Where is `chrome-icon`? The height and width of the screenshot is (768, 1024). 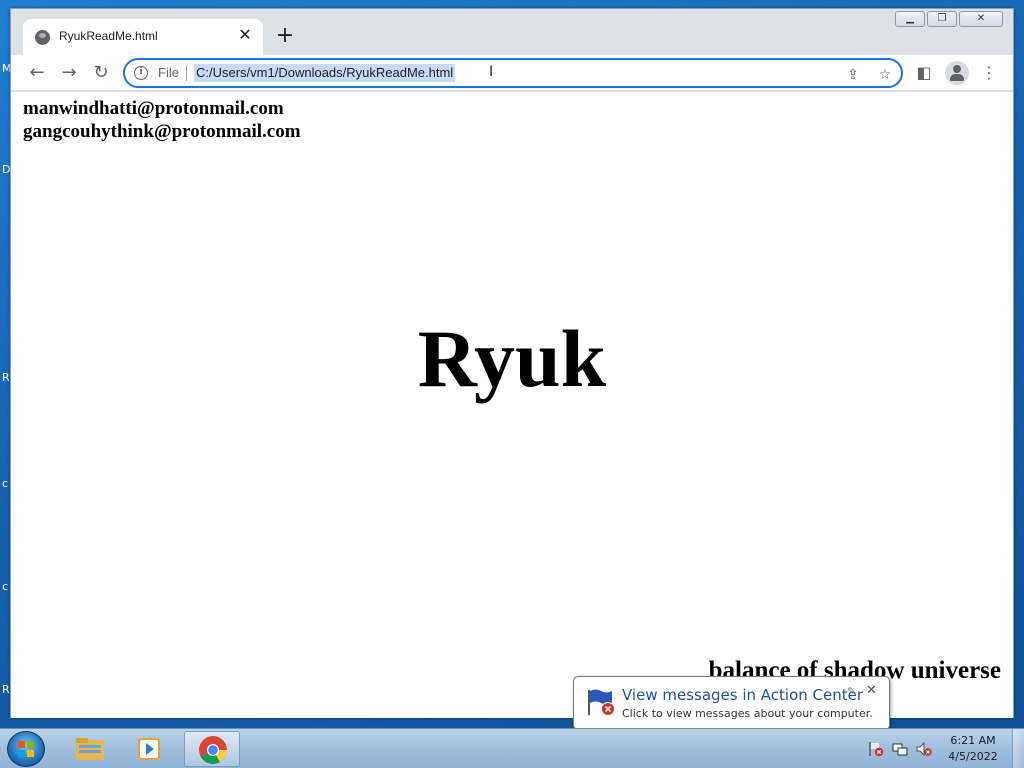
chrome-icon is located at coordinates (213, 750).